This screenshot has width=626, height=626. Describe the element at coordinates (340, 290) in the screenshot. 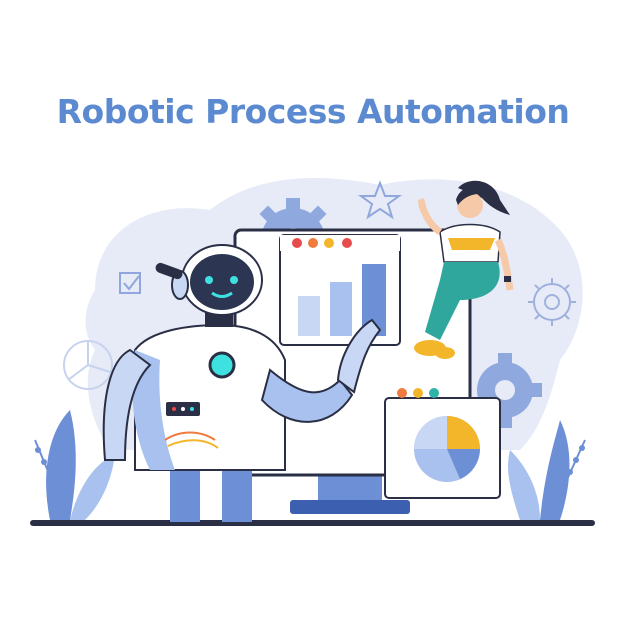

I see `bar-chart-icon` at that location.